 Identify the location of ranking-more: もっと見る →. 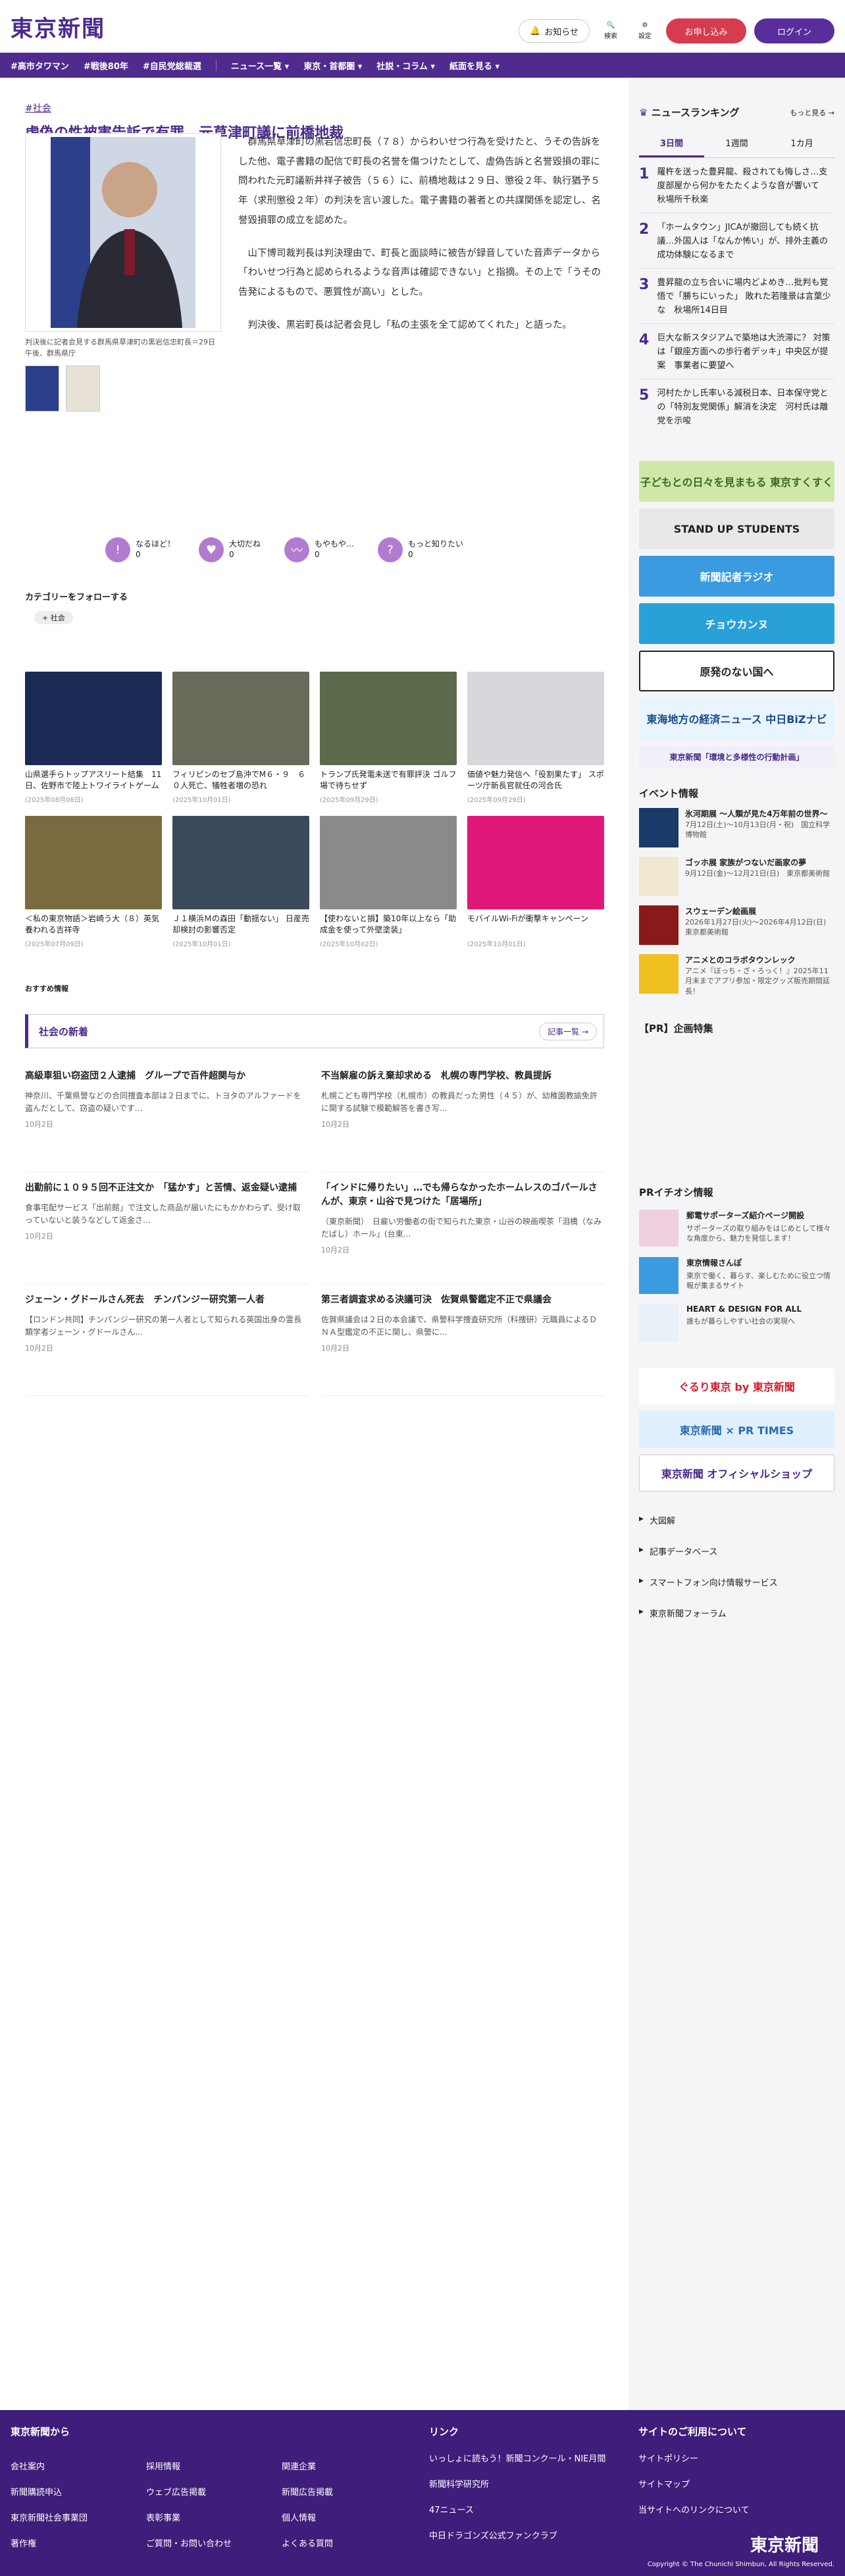
(812, 112).